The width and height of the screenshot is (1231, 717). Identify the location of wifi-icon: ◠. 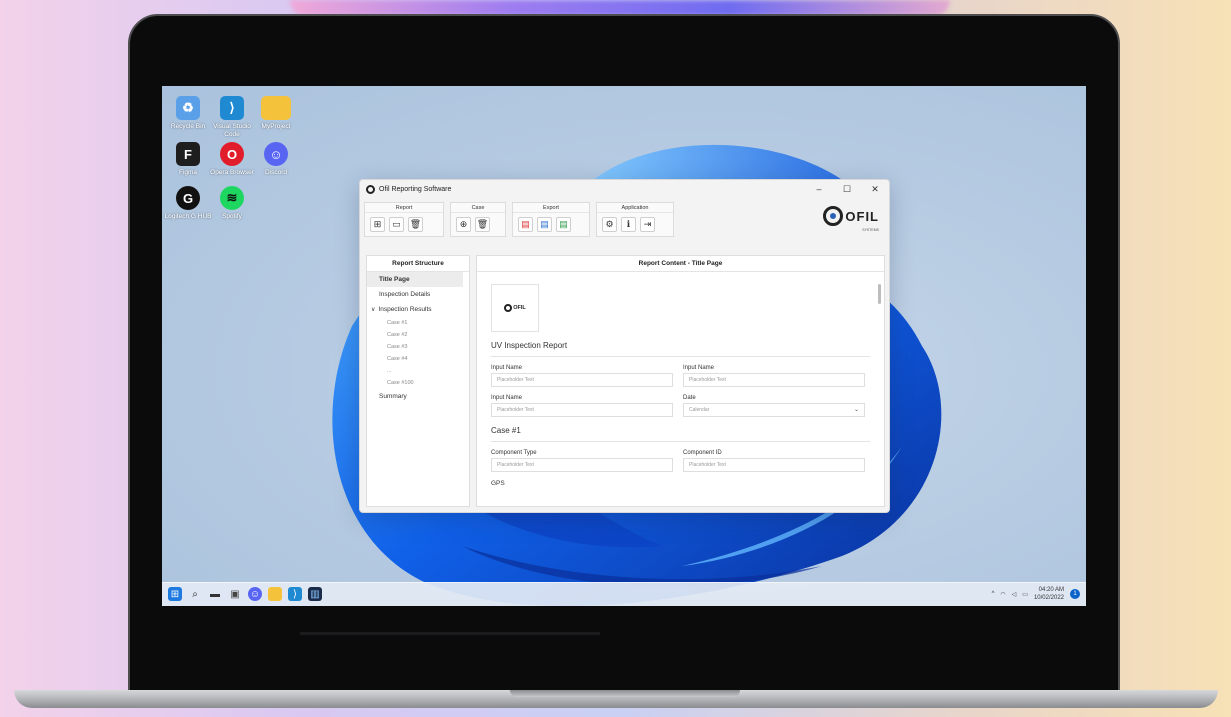
(1002, 594).